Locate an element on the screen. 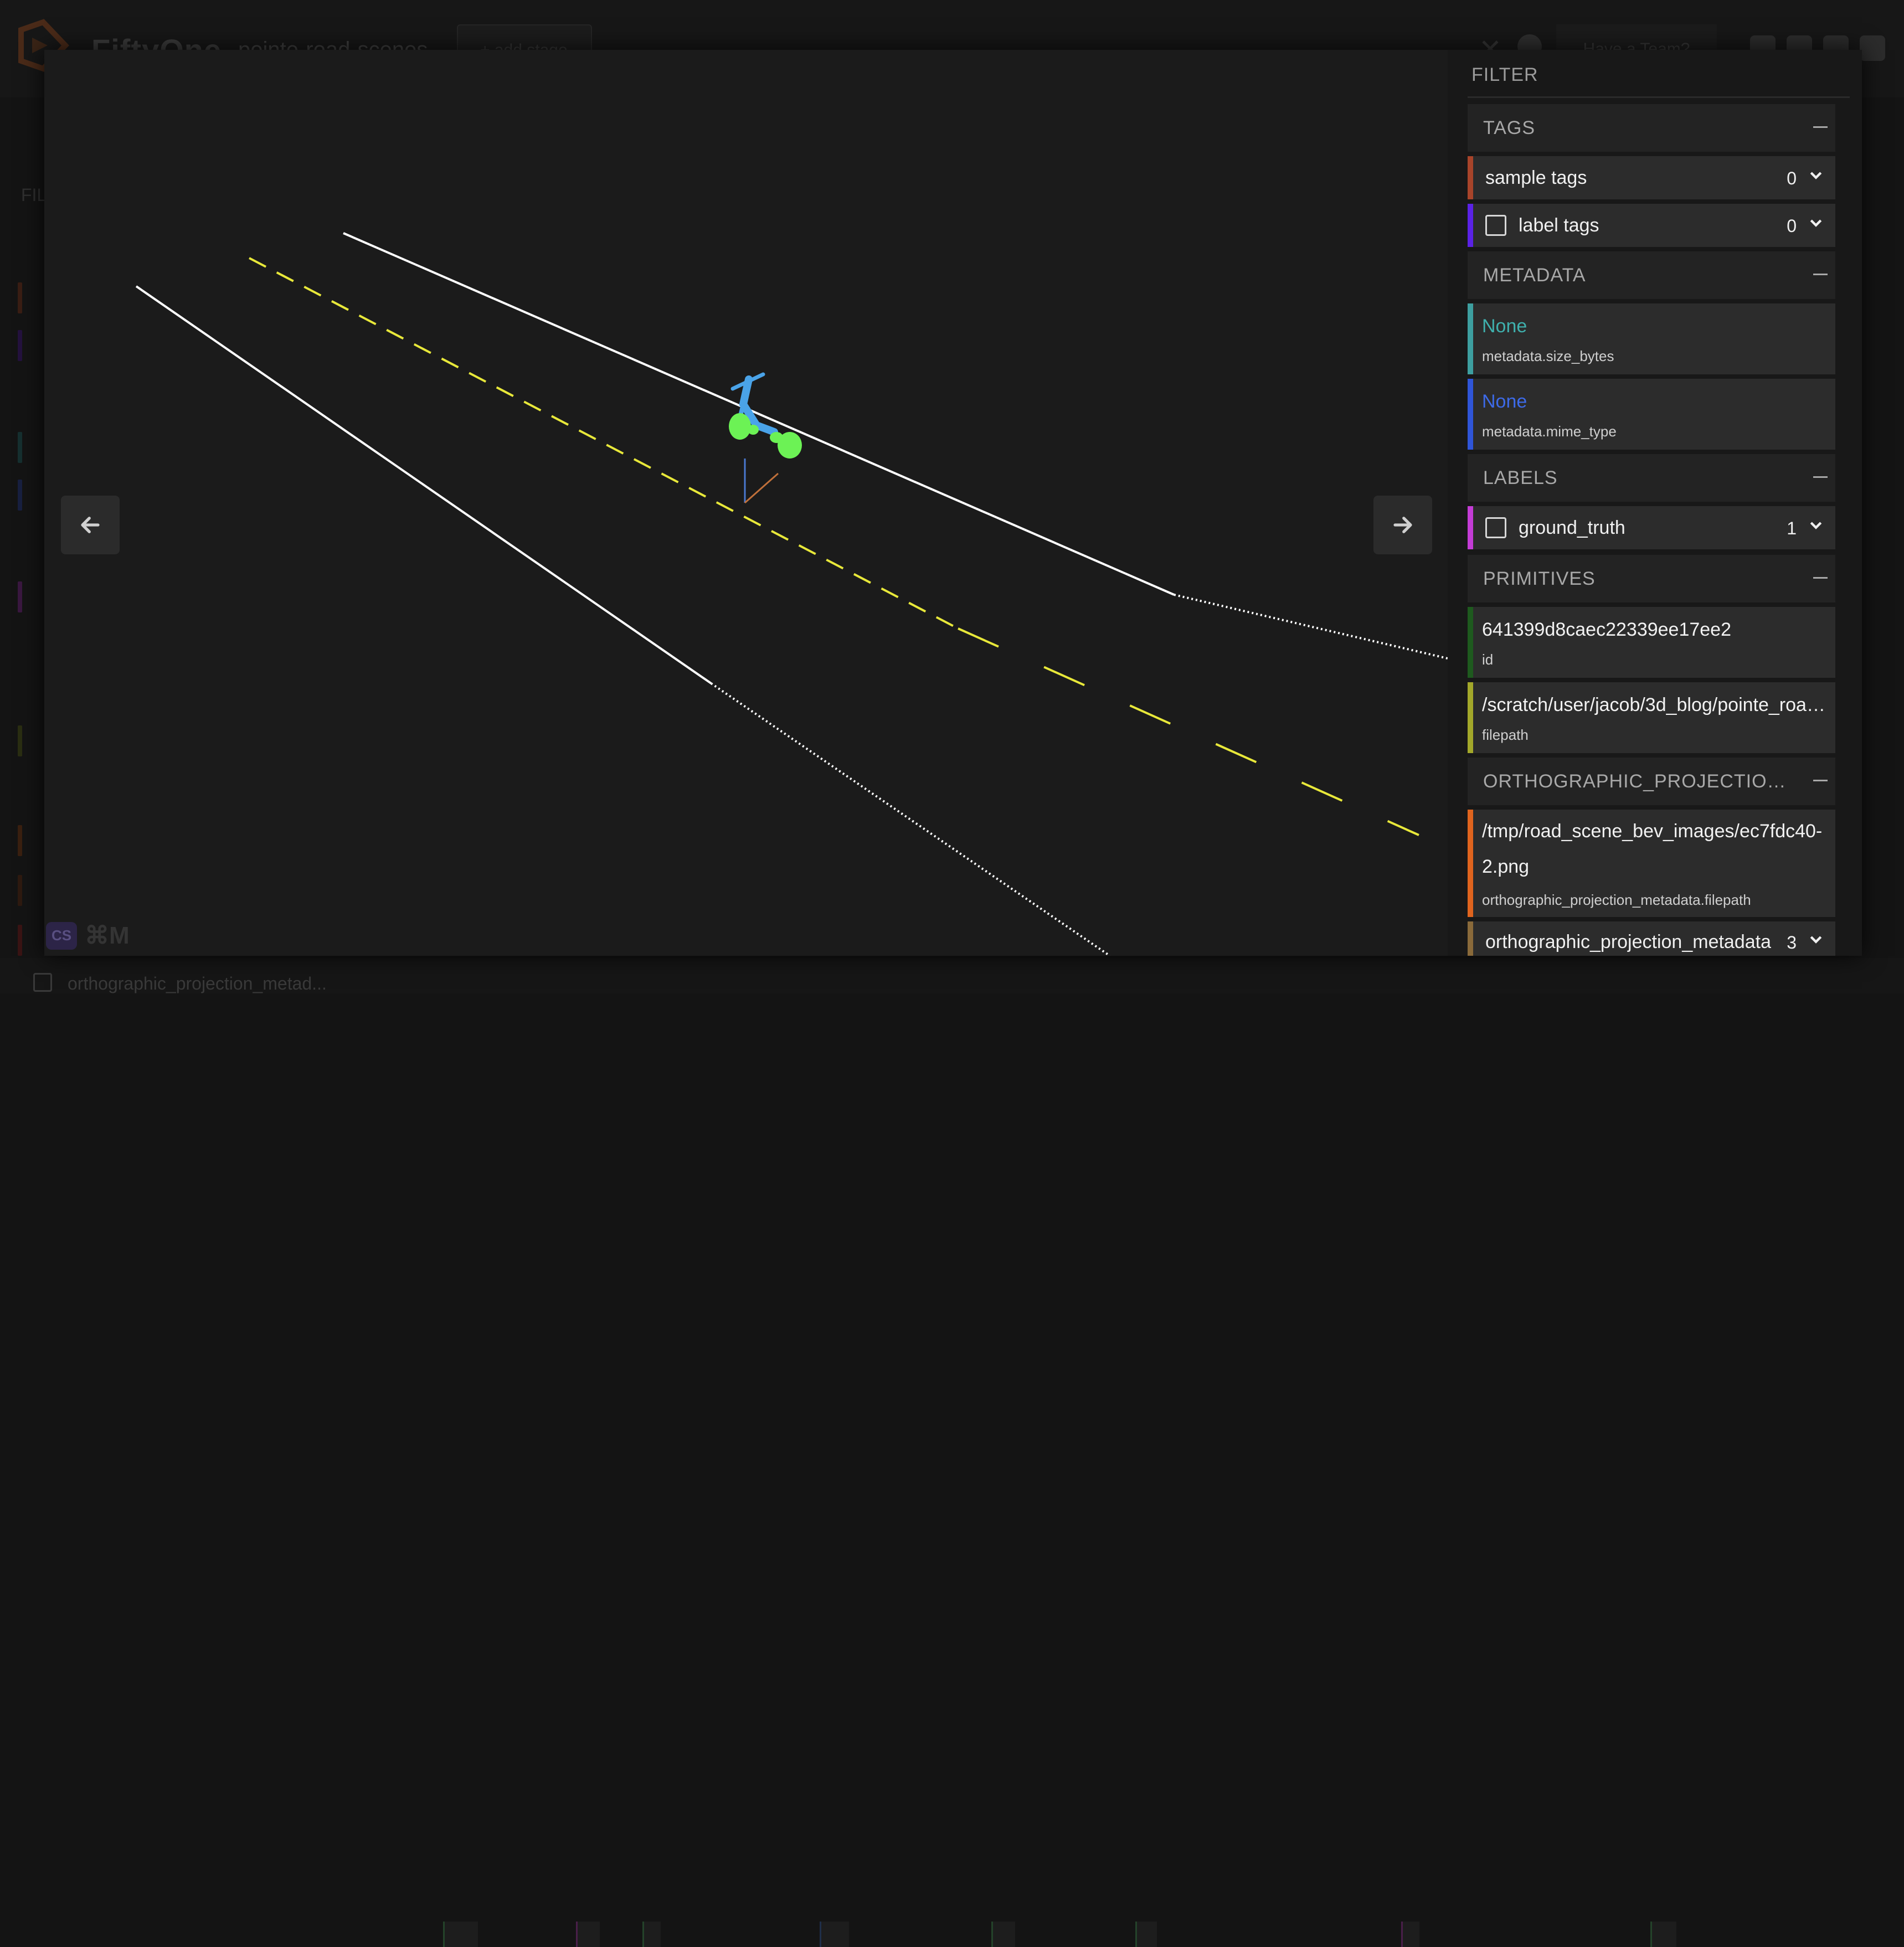 The height and width of the screenshot is (1947, 1904). lane-line-left-dotted is located at coordinates (911, 819).